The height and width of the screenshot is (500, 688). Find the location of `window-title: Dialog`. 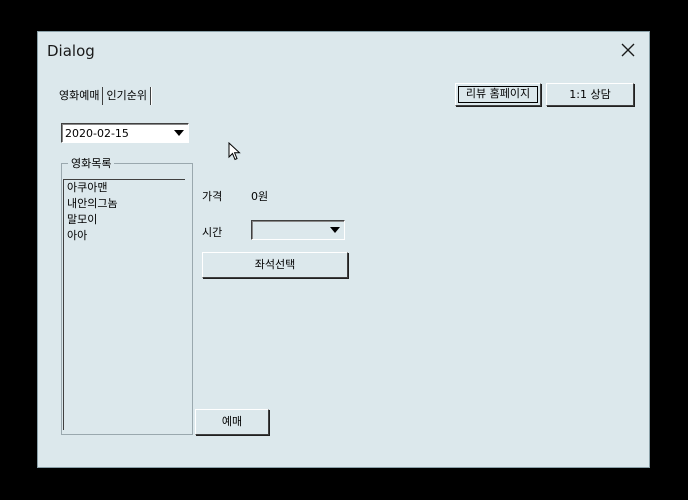

window-title: Dialog is located at coordinates (71, 51).